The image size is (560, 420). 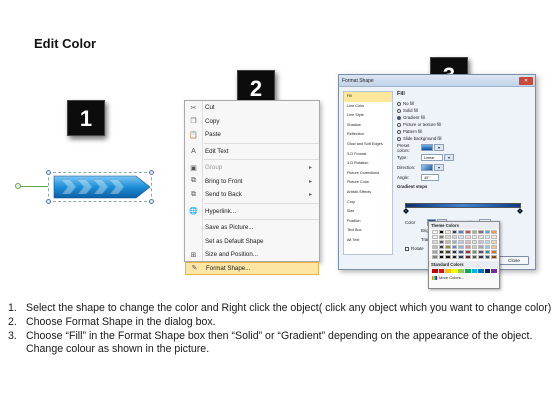 I want to click on direction-swatch, so click(x=427, y=167).